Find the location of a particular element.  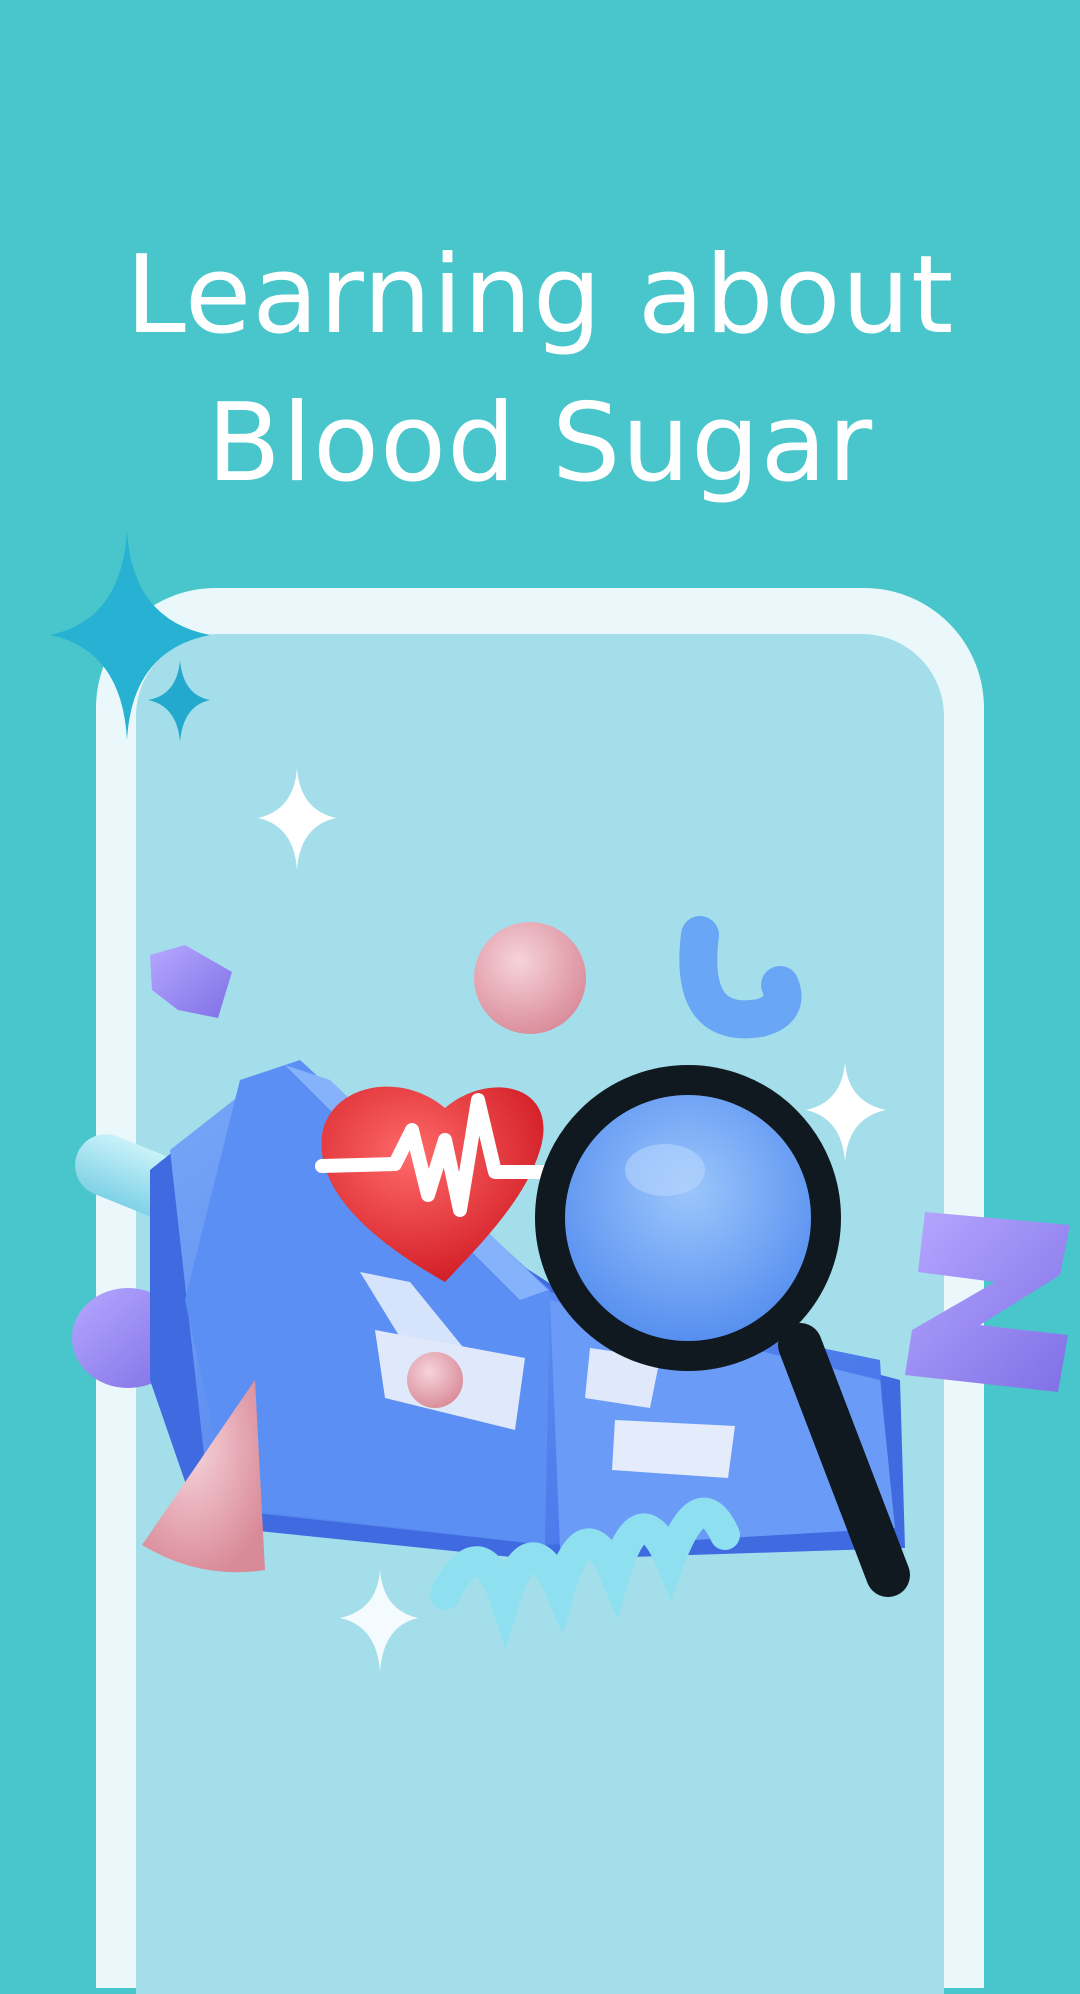

hook-shape is located at coordinates (740, 977).